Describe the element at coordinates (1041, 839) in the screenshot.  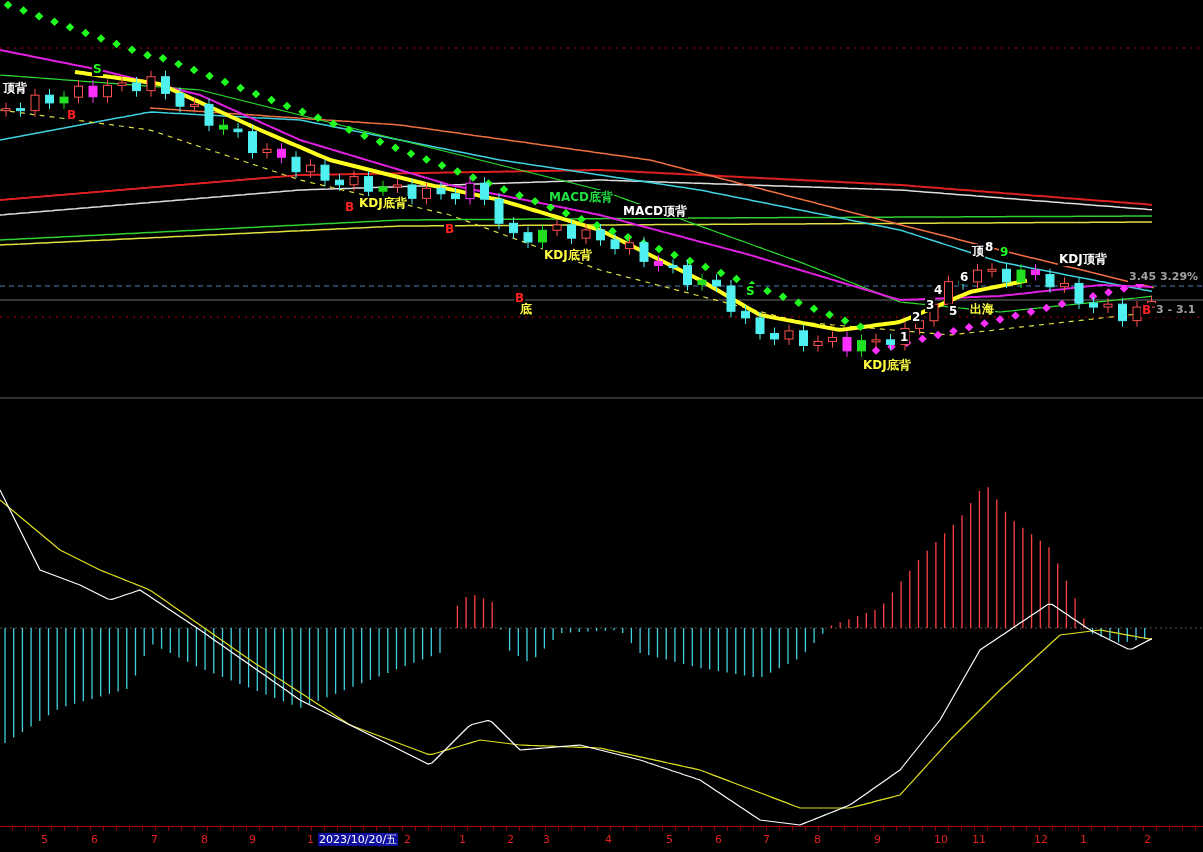
I see `axis-tick-label: 12` at that location.